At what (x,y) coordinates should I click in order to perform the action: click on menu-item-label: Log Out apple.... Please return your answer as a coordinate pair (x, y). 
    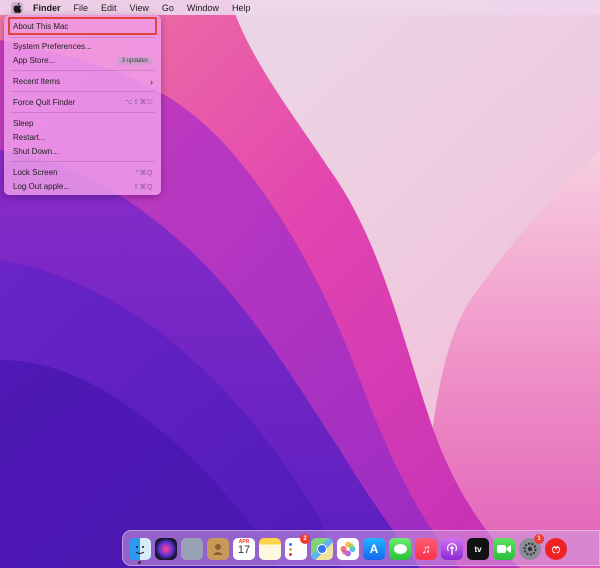
    Looking at the image, I should click on (41, 186).